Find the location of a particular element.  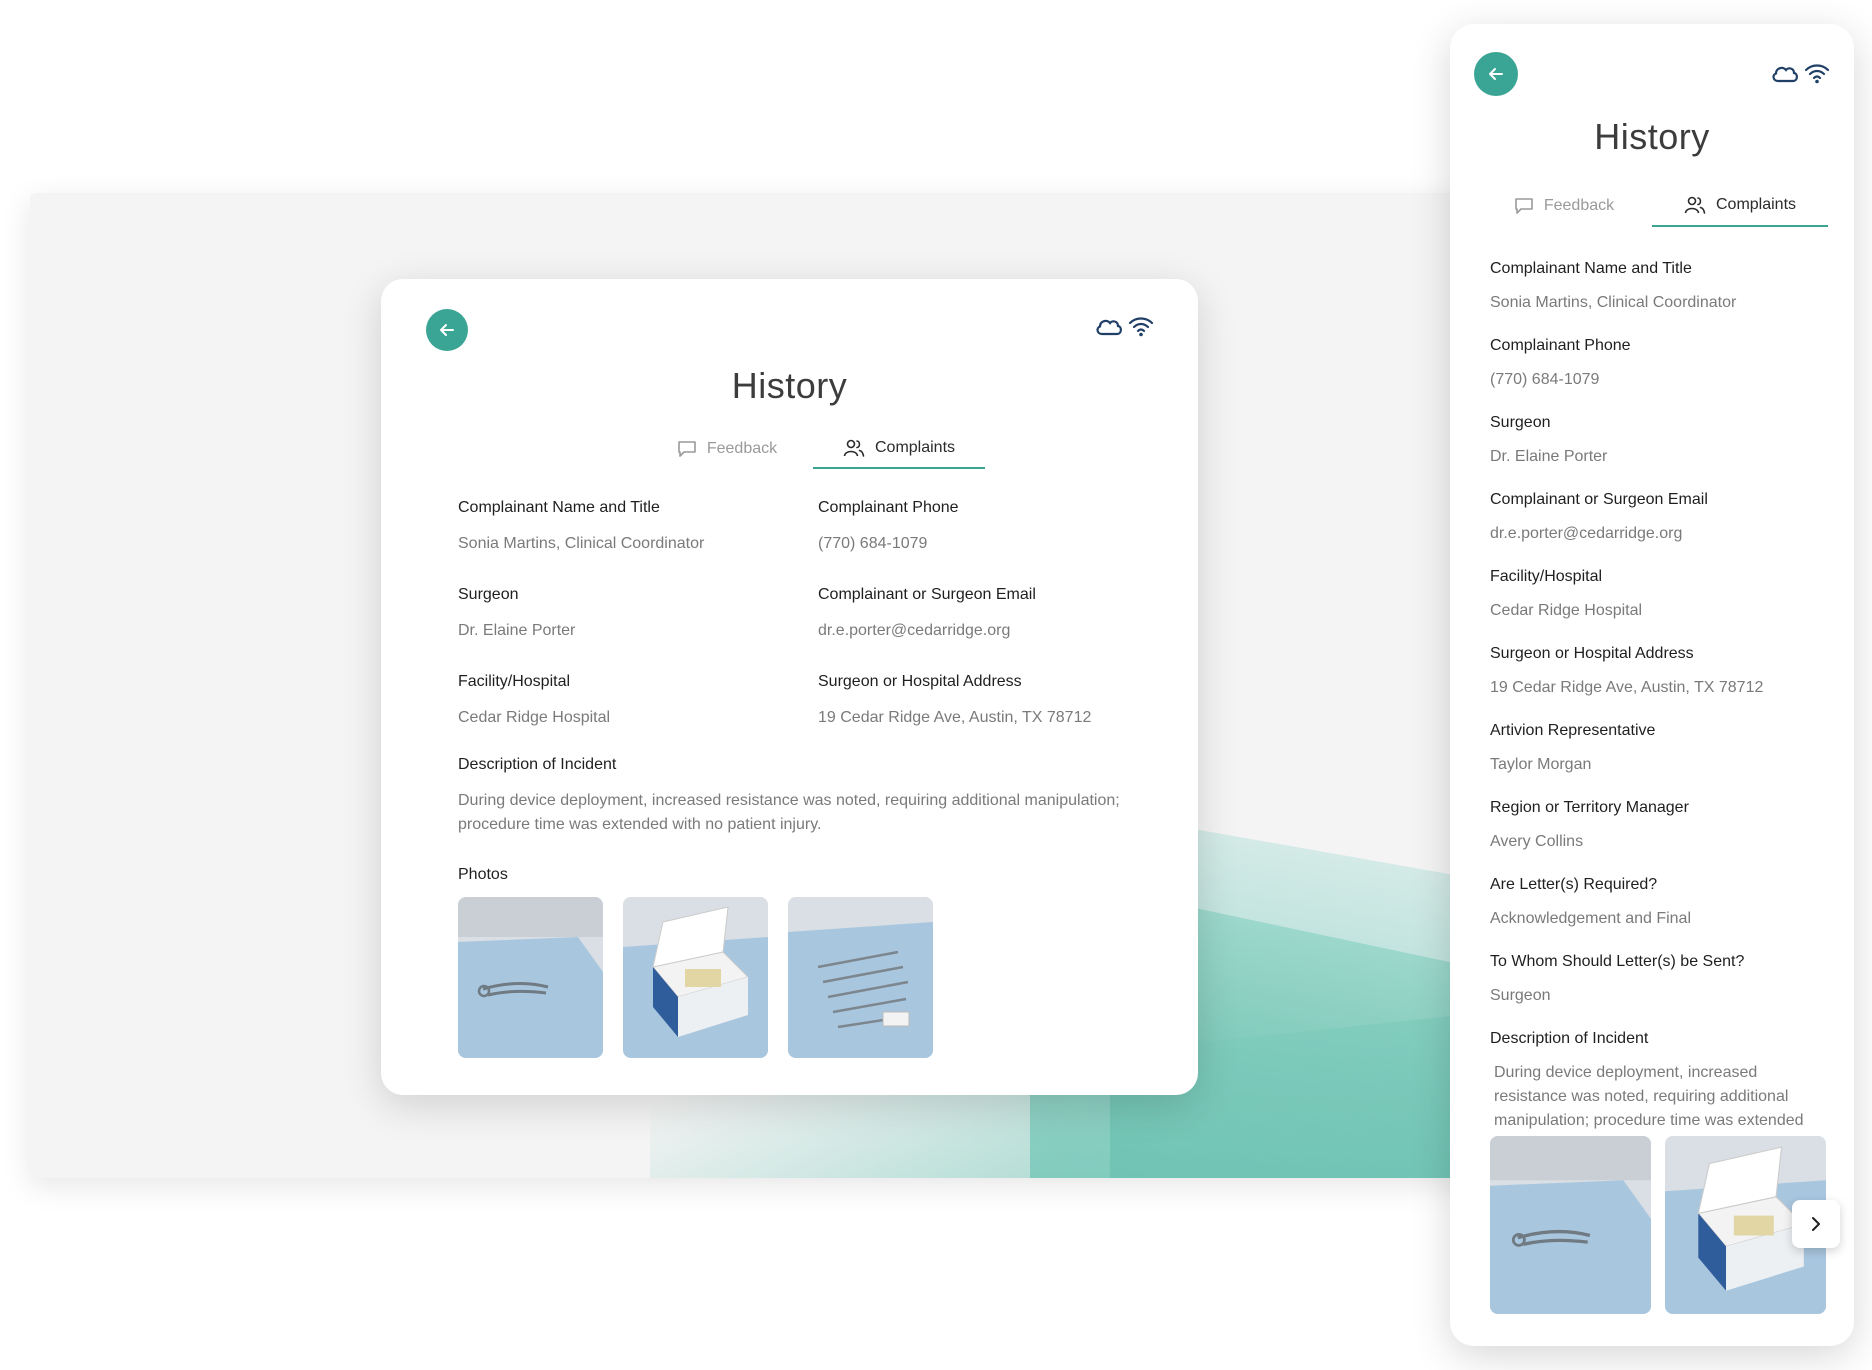

device-box-photo is located at coordinates (695, 977).